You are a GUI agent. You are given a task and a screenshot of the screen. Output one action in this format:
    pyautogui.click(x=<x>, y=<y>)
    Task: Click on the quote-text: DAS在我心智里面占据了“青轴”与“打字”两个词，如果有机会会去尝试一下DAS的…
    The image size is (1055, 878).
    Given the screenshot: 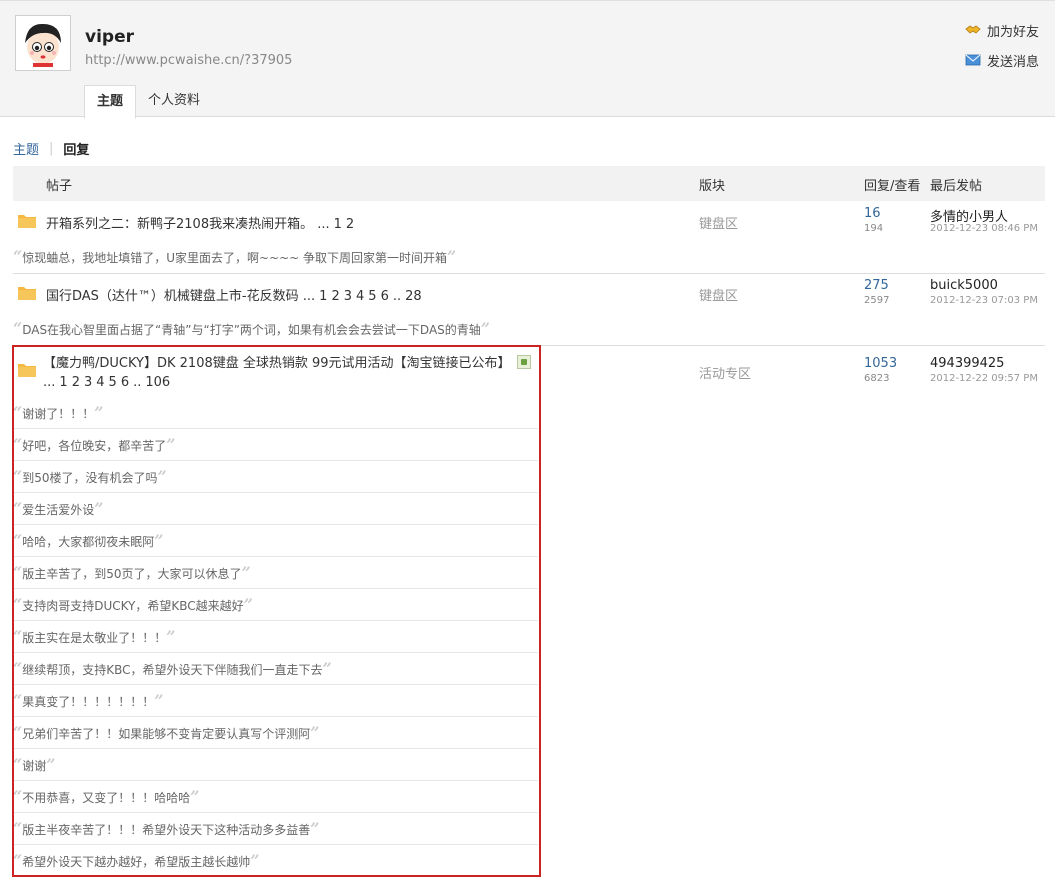 What is the action you would take?
    pyautogui.click(x=251, y=330)
    